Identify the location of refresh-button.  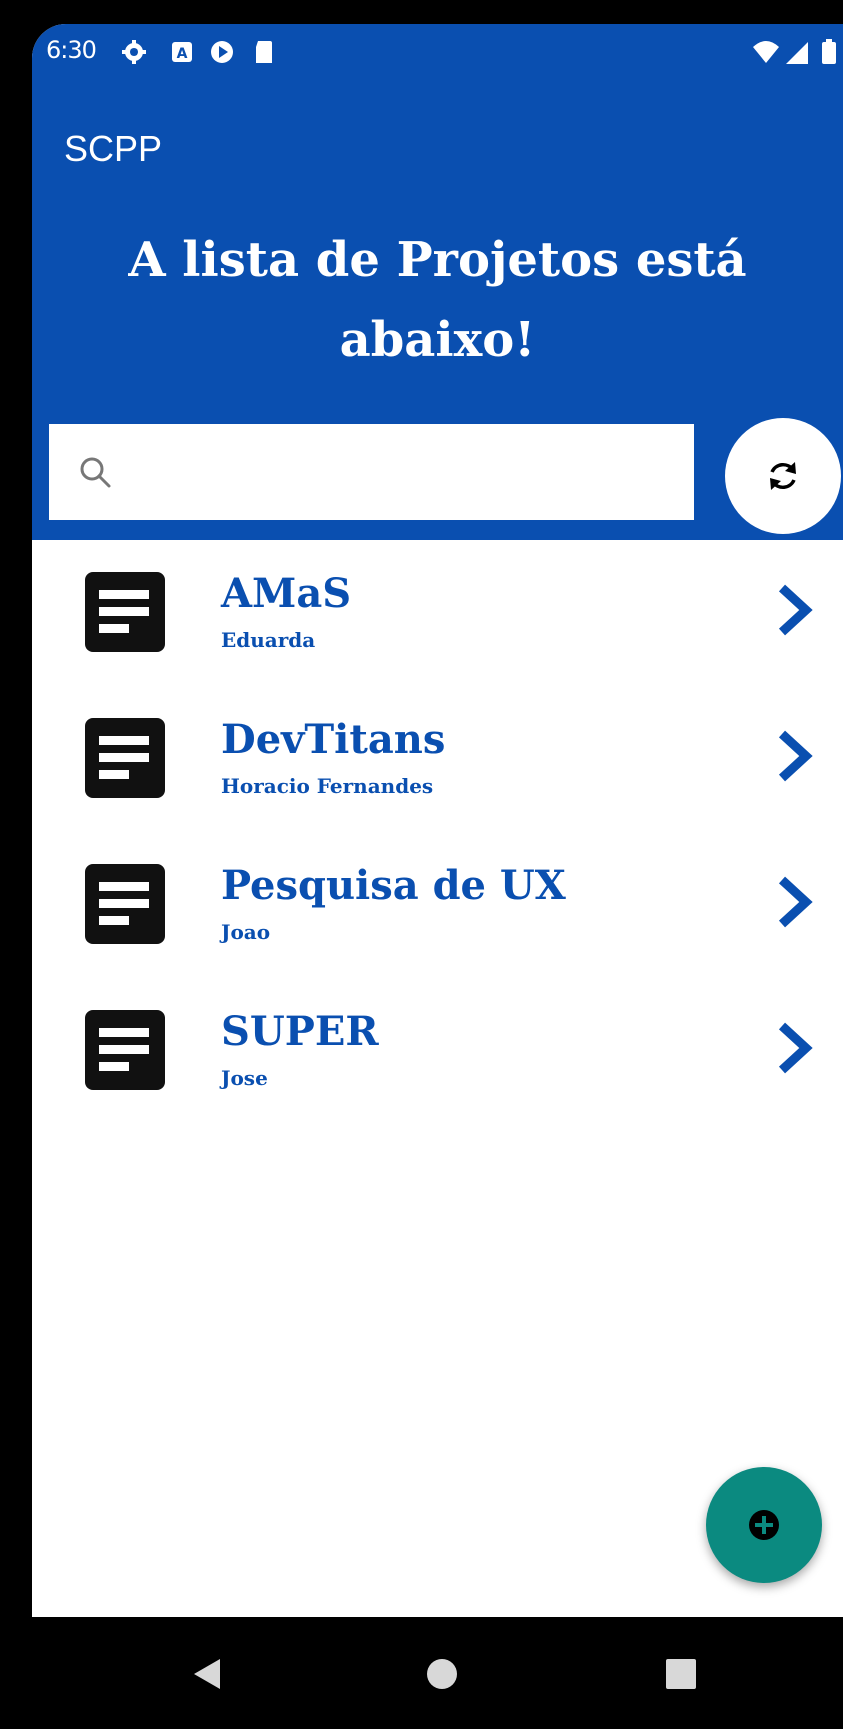
(783, 476).